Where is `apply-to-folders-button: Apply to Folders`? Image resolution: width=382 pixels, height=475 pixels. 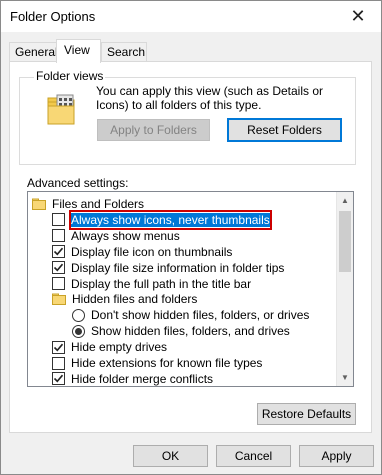 apply-to-folders-button: Apply to Folders is located at coordinates (153, 130).